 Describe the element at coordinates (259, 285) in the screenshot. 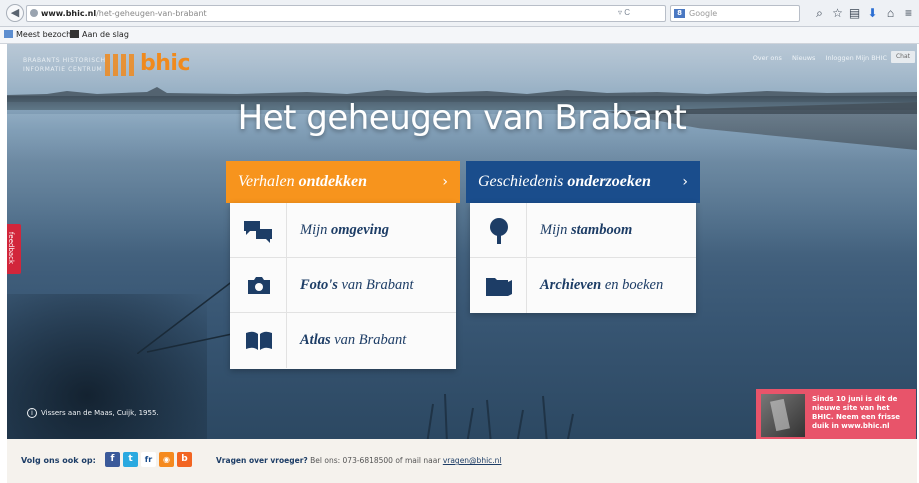

I see `camera-icon` at that location.